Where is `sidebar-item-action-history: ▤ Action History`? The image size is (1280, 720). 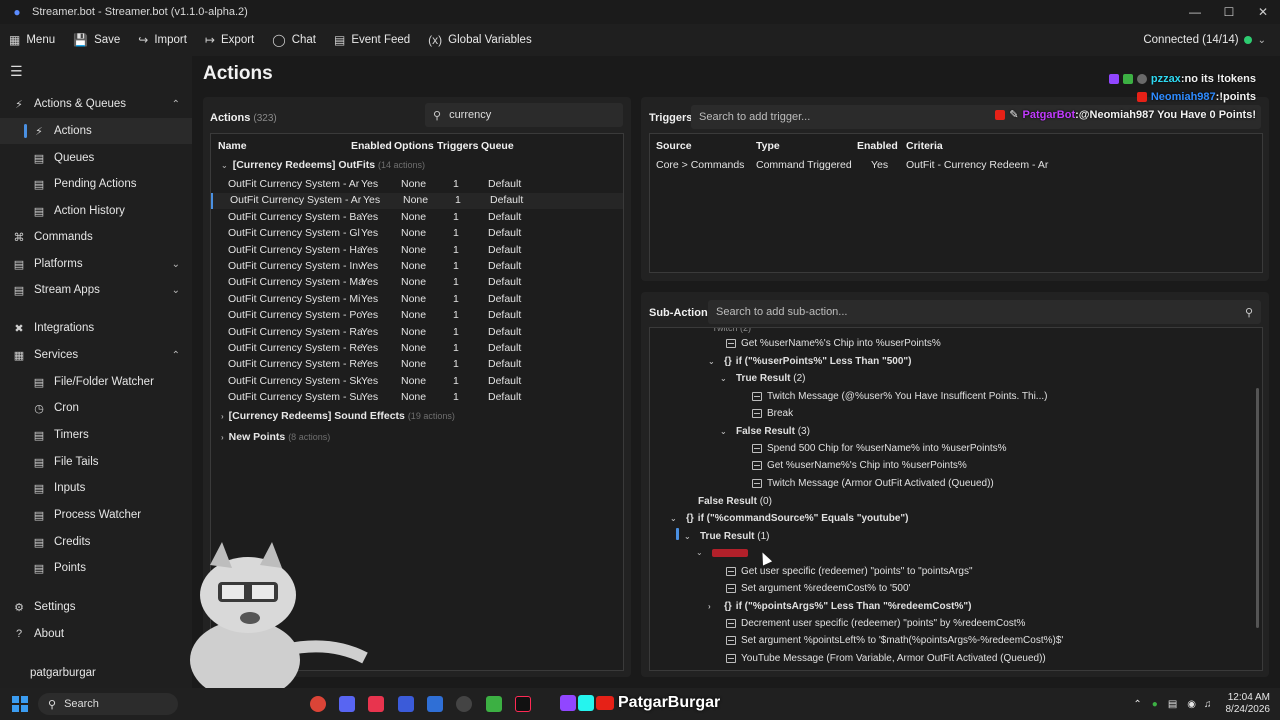
sidebar-item-action-history: ▤ Action History is located at coordinates (96, 211).